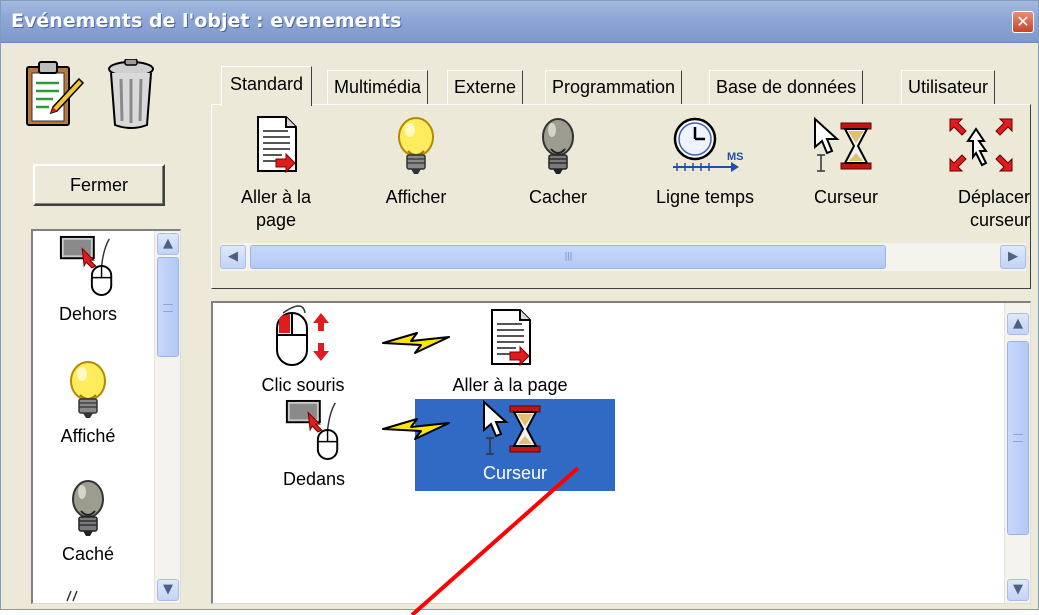 The height and width of the screenshot is (615, 1039). I want to click on mouse-click-icon, so click(303, 337).